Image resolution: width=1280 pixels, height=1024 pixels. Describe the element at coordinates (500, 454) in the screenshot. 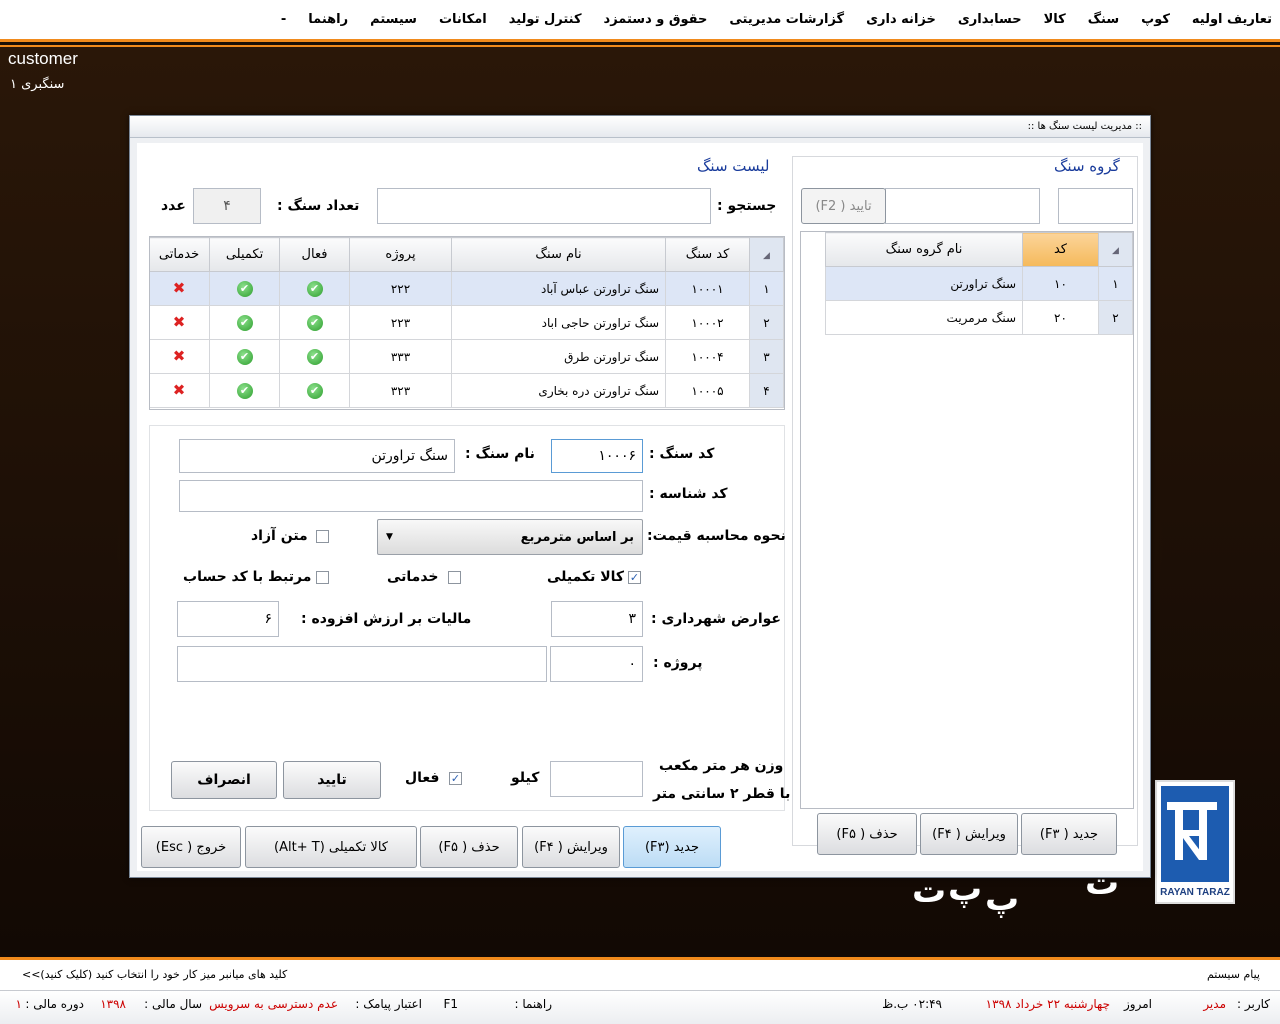

I see `name-label: نام سنگ :` at that location.